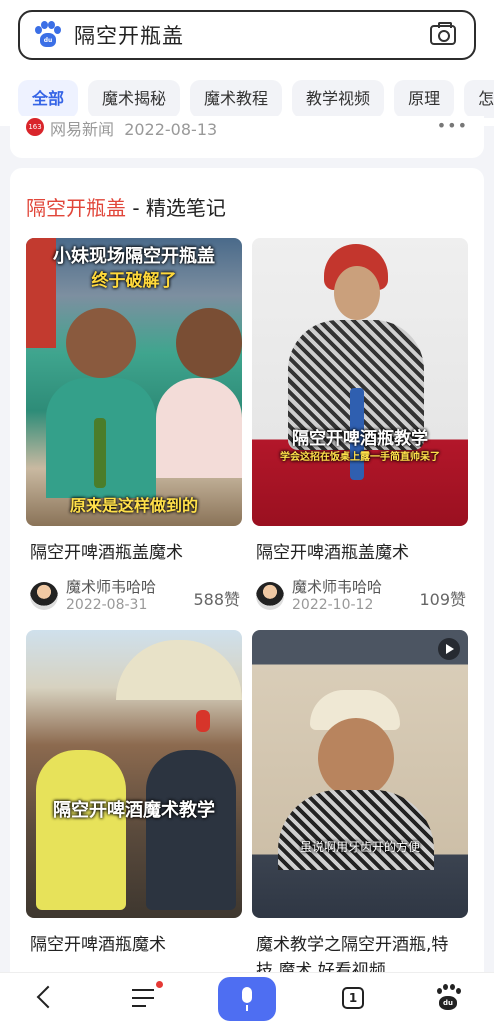  Describe the element at coordinates (159, 984) in the screenshot. I see `notification-dot` at that location.